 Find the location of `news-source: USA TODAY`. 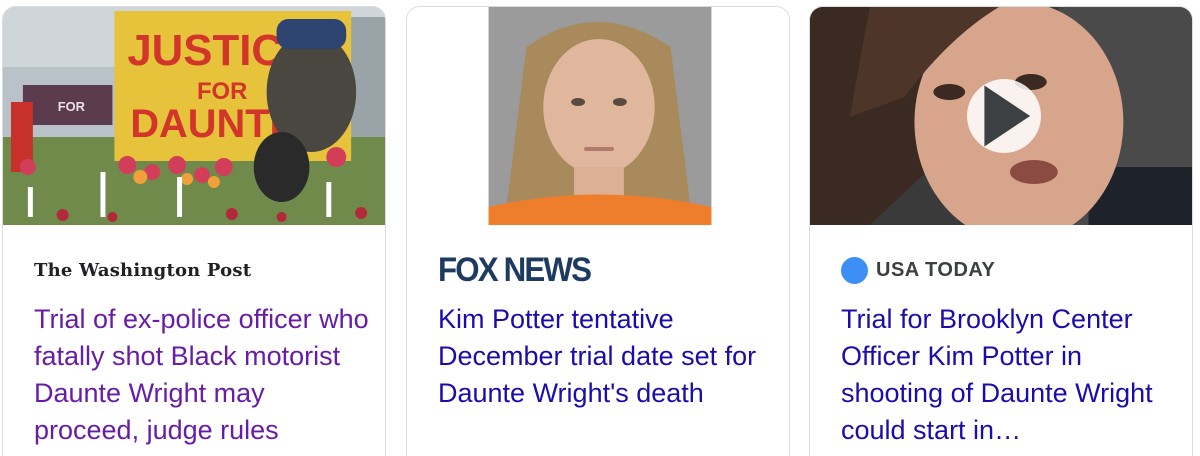

news-source: USA TODAY is located at coordinates (918, 270).